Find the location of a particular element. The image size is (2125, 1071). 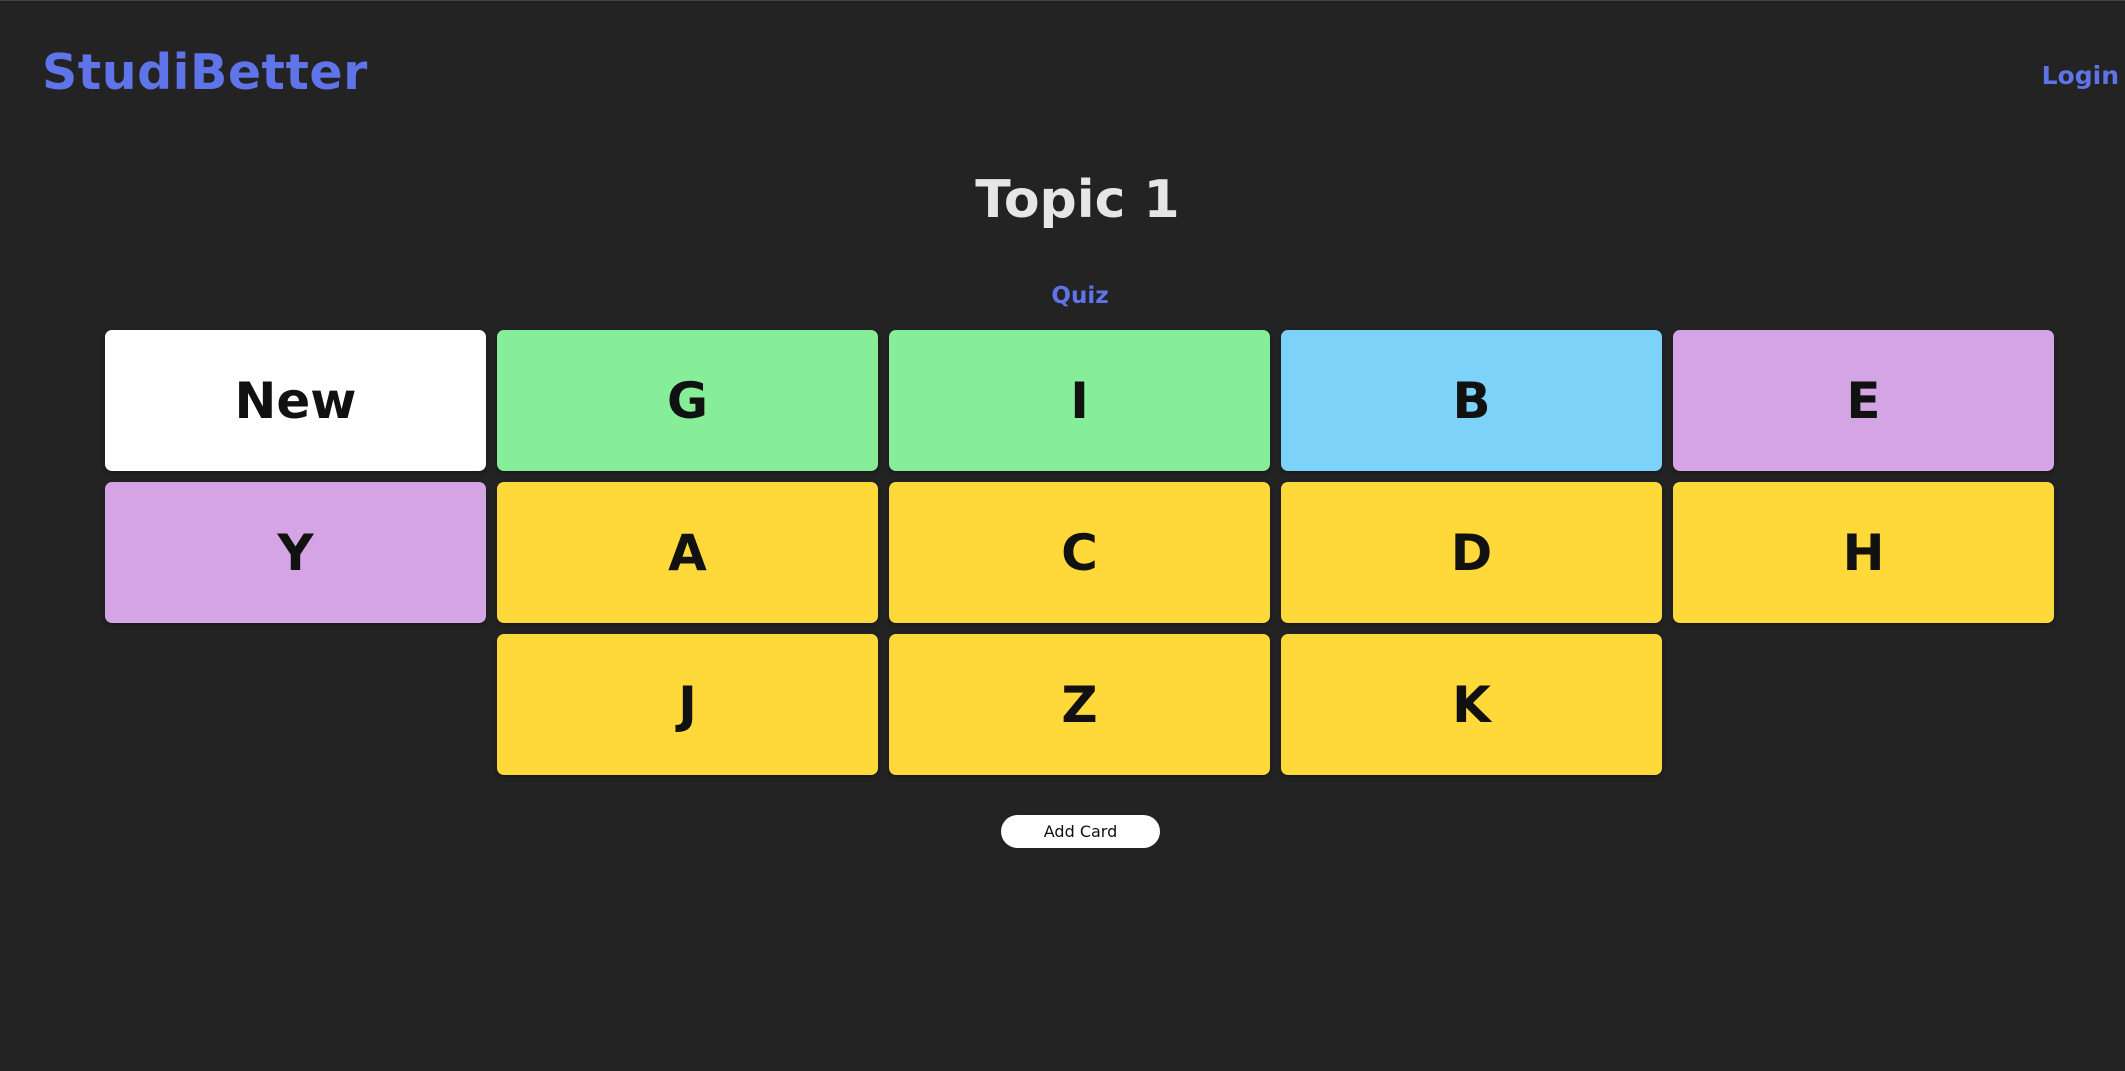

card-g: G is located at coordinates (687, 400).